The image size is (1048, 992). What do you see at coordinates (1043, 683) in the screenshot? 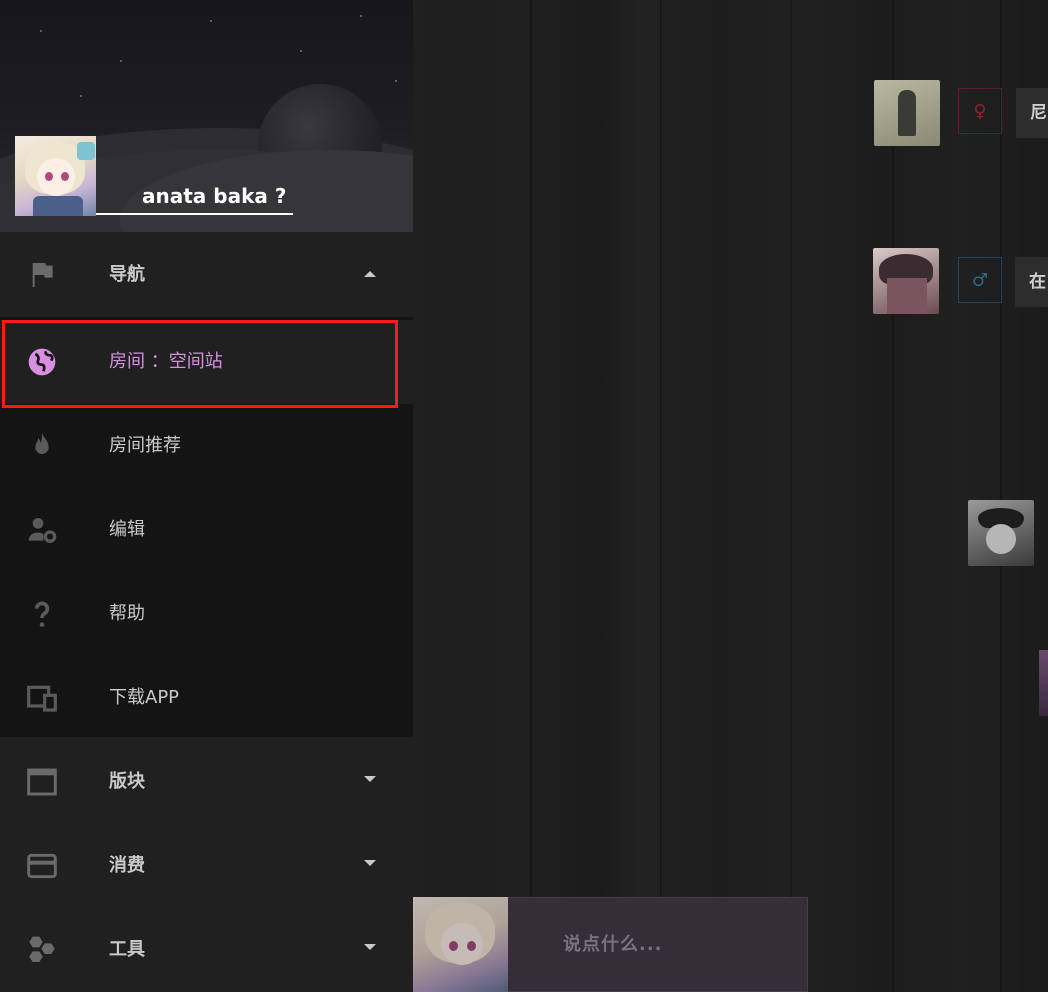
I see `message-avatar-partial` at bounding box center [1043, 683].